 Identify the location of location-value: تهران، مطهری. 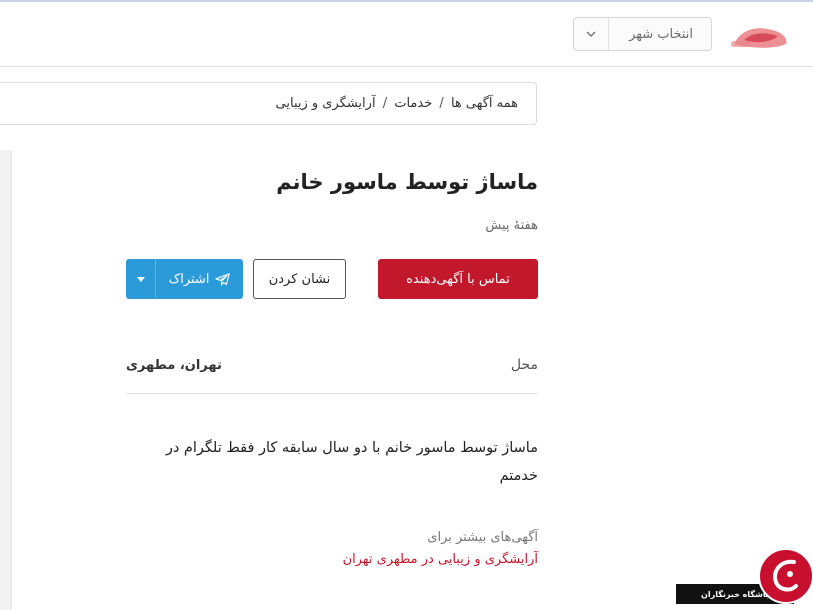
(174, 365).